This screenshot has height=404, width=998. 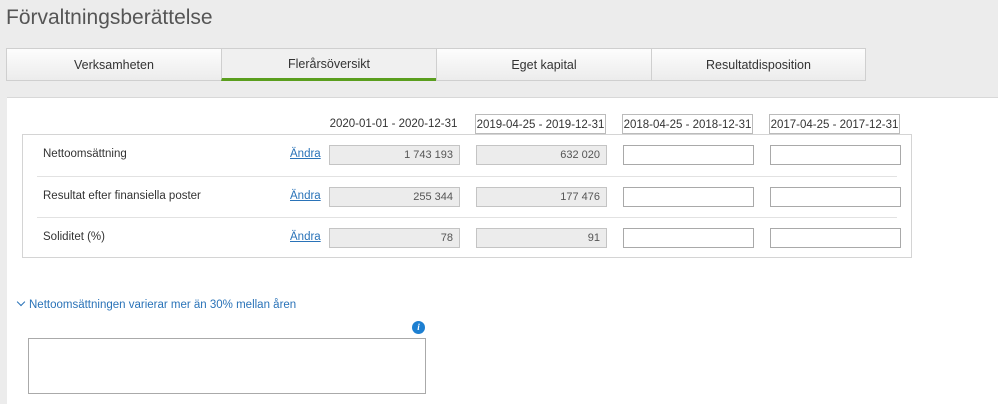 I want to click on chevron-down-icon, so click(x=21, y=302).